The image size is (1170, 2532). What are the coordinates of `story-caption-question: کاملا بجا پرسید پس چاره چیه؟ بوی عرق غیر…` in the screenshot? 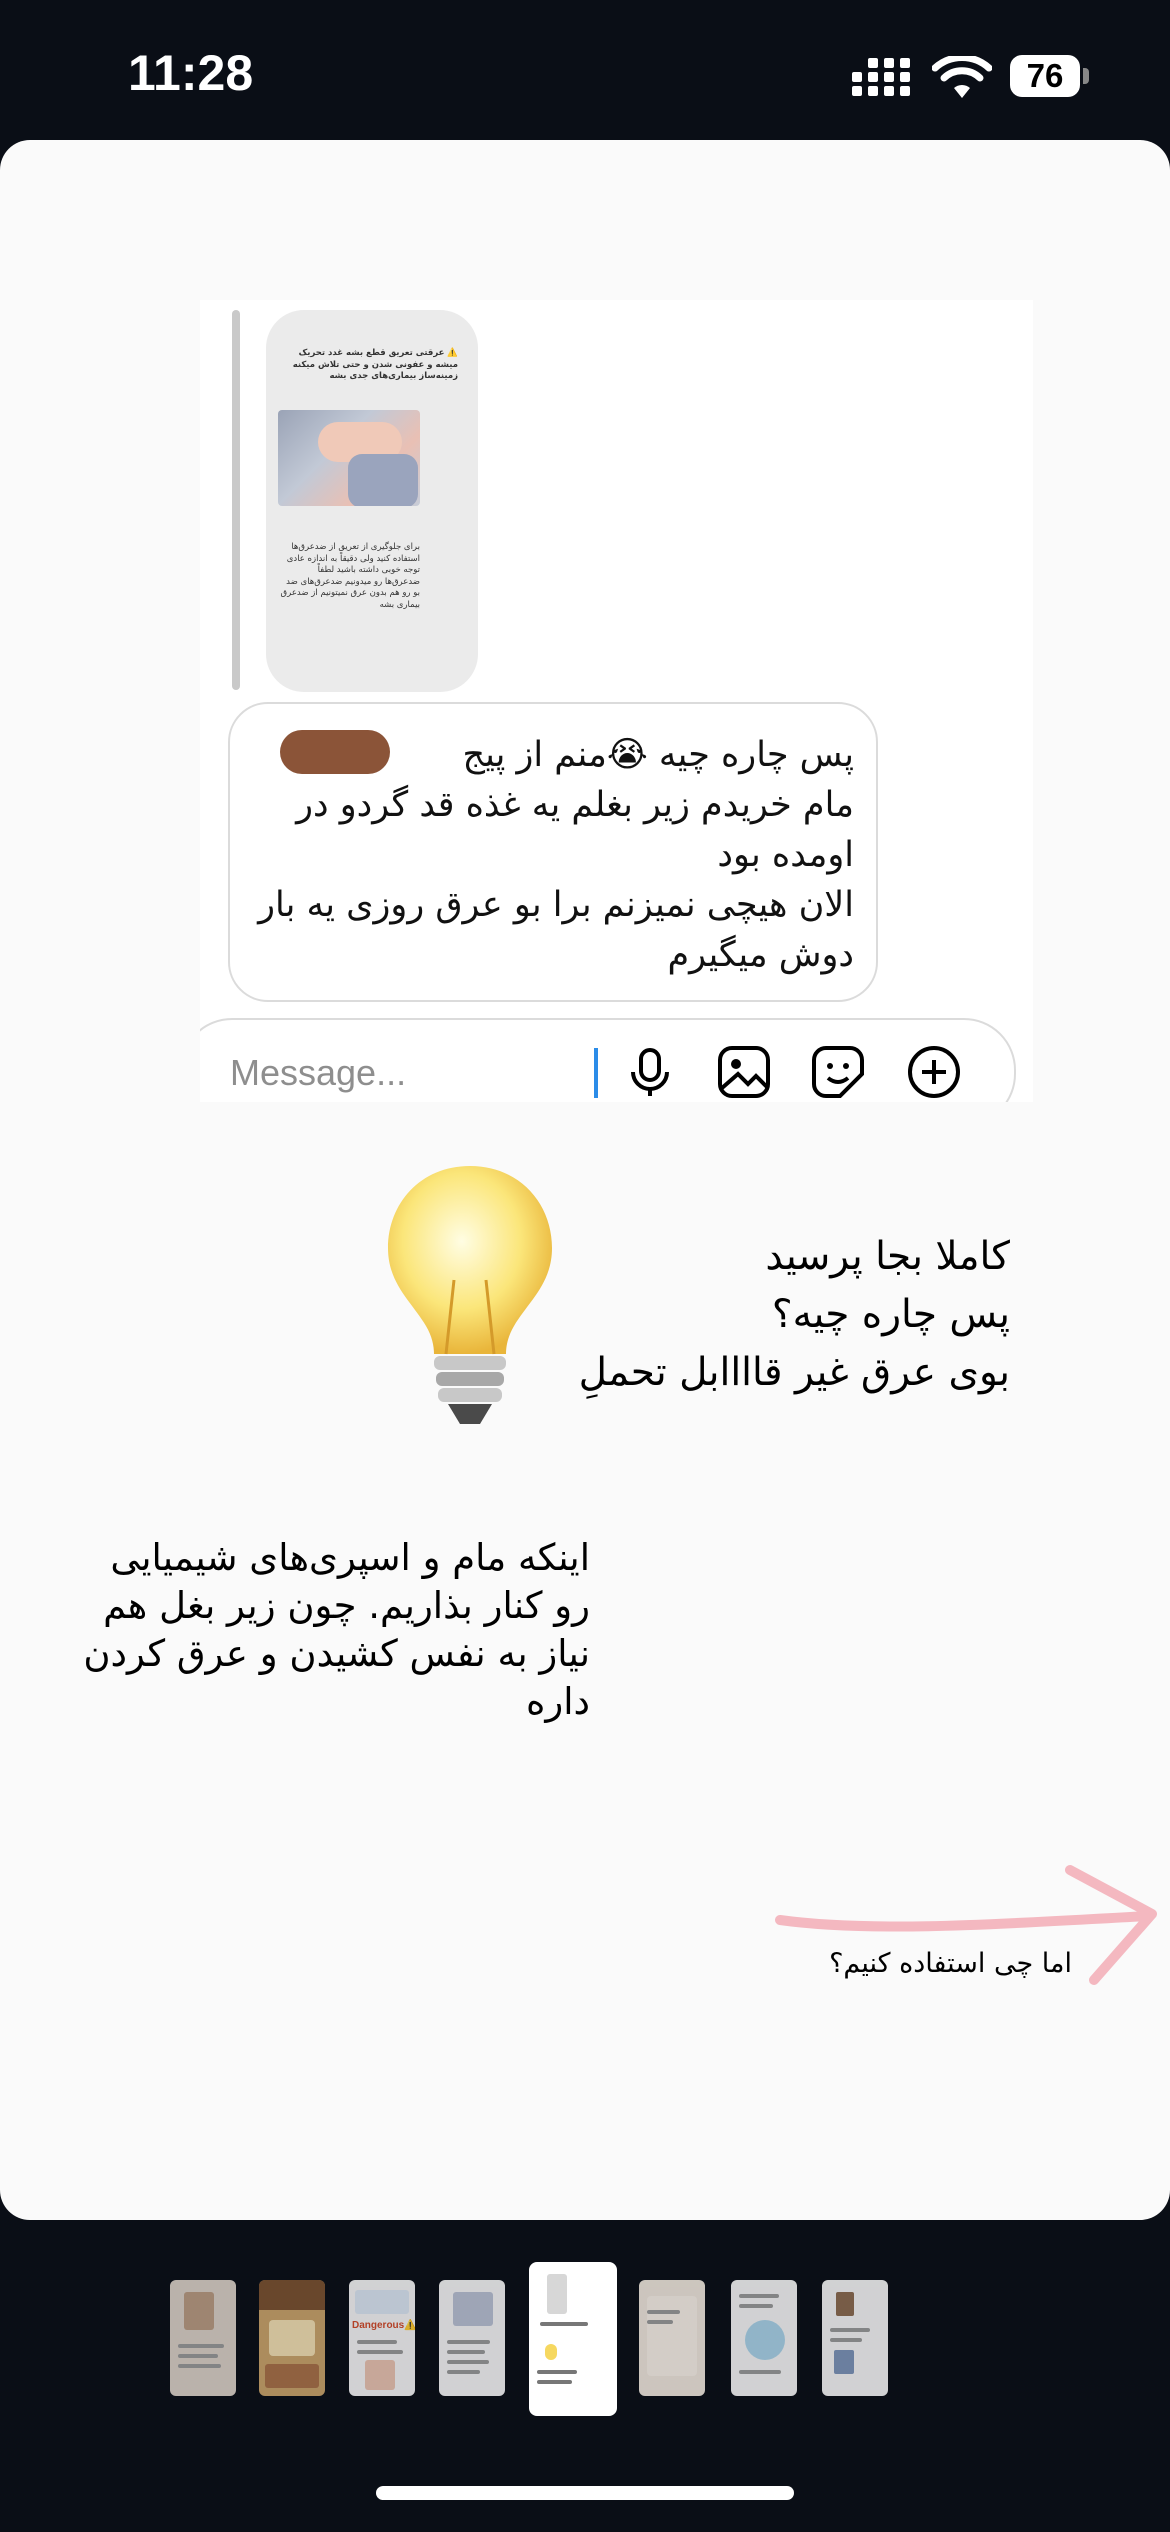 It's located at (794, 1314).